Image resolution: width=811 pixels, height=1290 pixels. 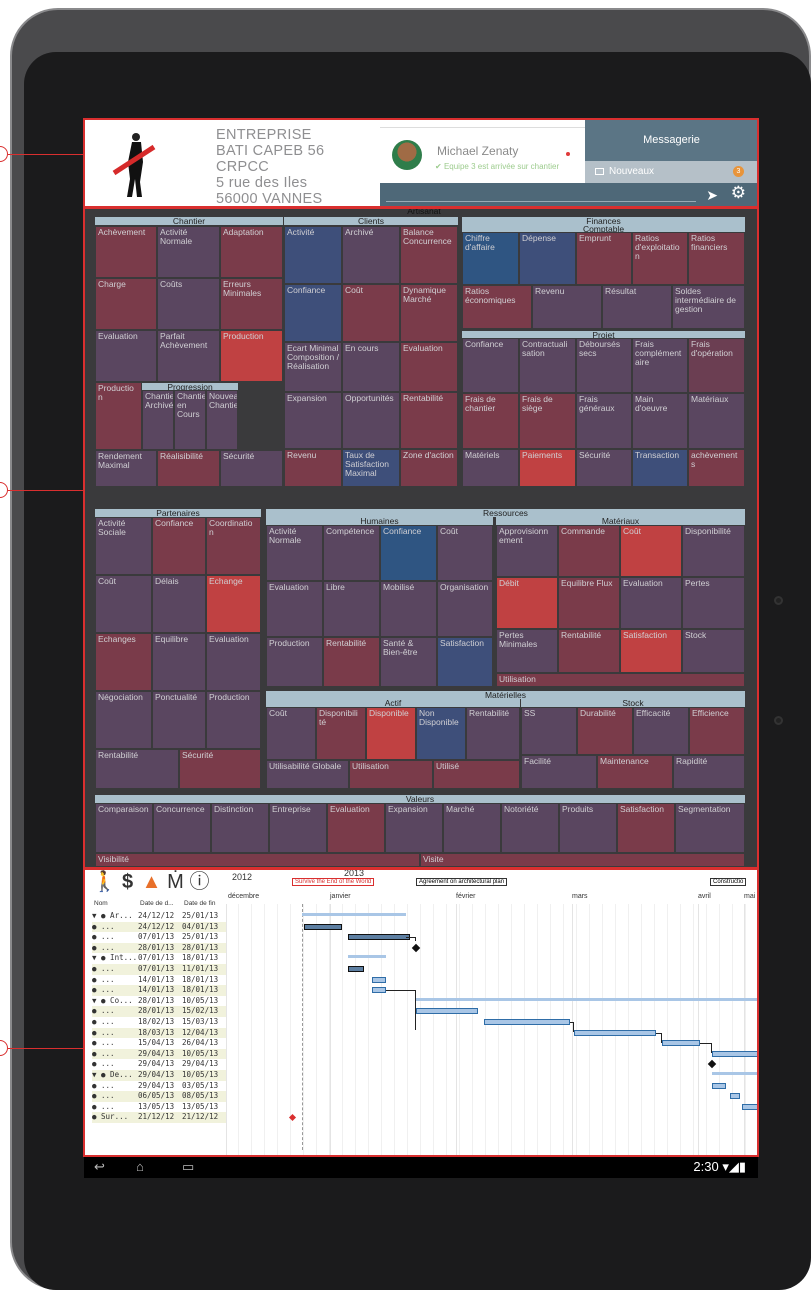 What do you see at coordinates (421, 1167) in the screenshot?
I see `android-status-bar: ↩ ⌂ ▭ 2:30 ▾◢▮` at bounding box center [421, 1167].